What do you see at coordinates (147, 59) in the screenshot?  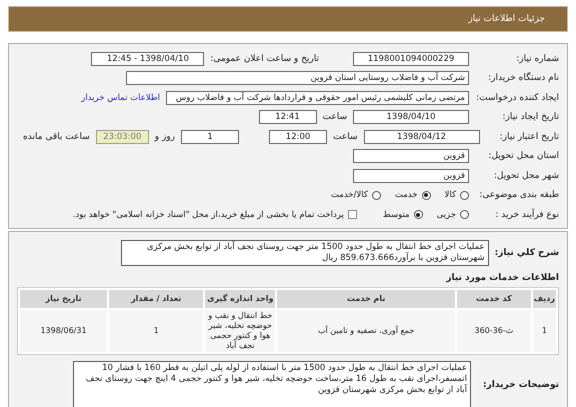 I see `announce-date-field: 1398/04/10 - 12:45` at bounding box center [147, 59].